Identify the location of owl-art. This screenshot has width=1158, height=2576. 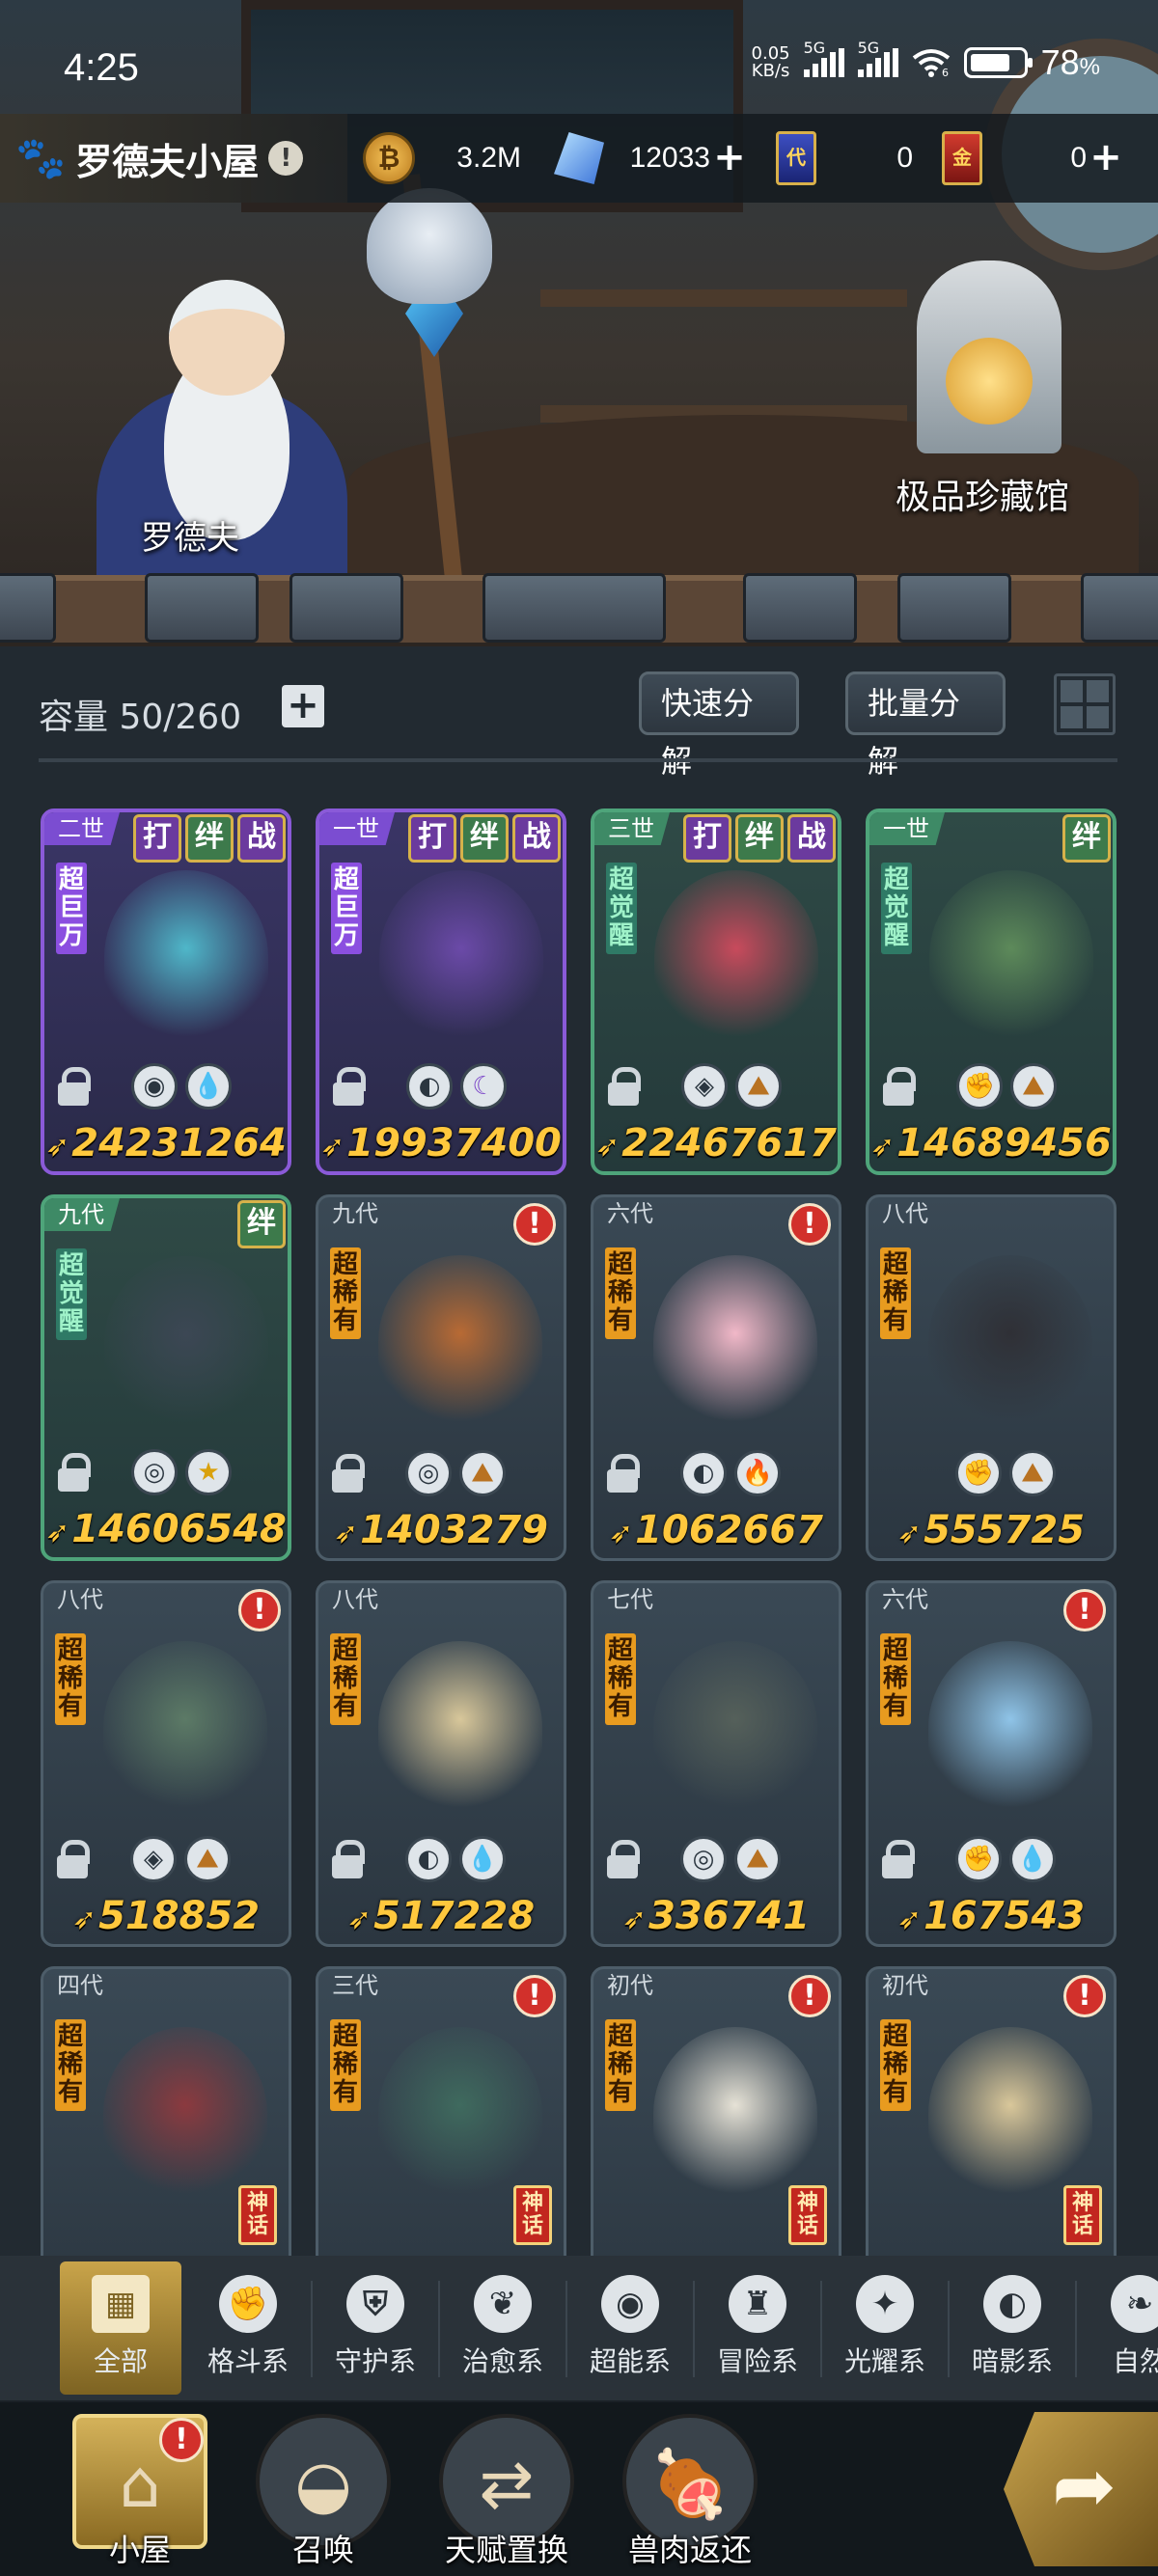
(429, 246).